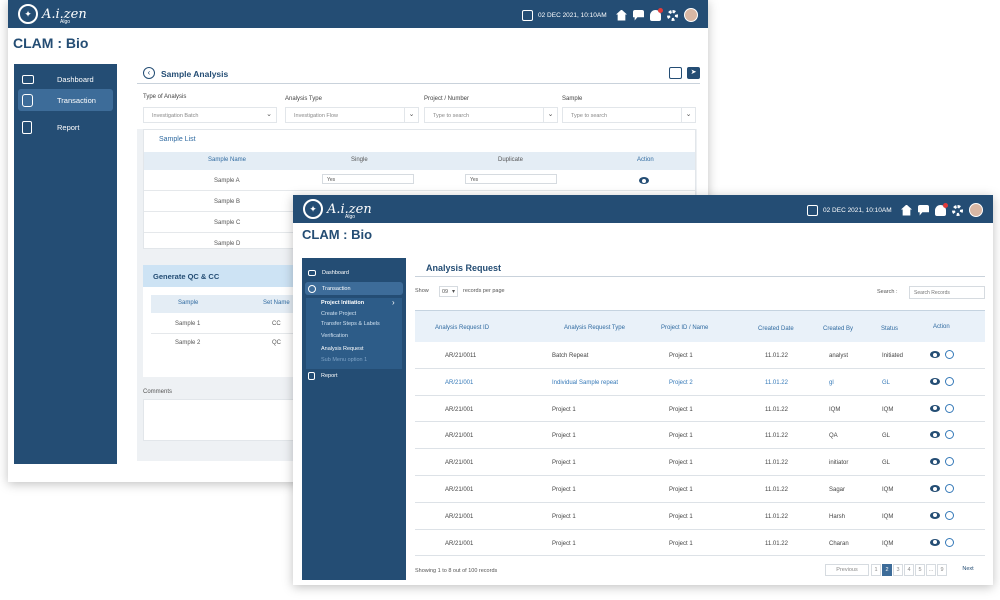 This screenshot has width=1000, height=600. Describe the element at coordinates (342, 303) in the screenshot. I see `submenu-item-project-initiation: Project Initiation` at that location.